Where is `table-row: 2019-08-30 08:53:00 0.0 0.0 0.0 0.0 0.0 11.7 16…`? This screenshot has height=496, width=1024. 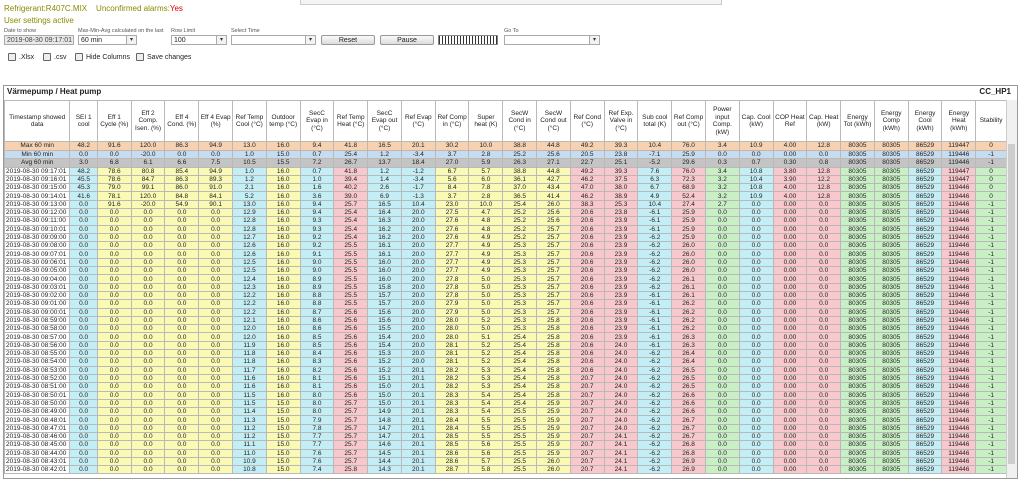 table-row: 2019-08-30 08:53:00 0.0 0.0 0.0 0.0 0.0 11.7 16… is located at coordinates (505, 370).